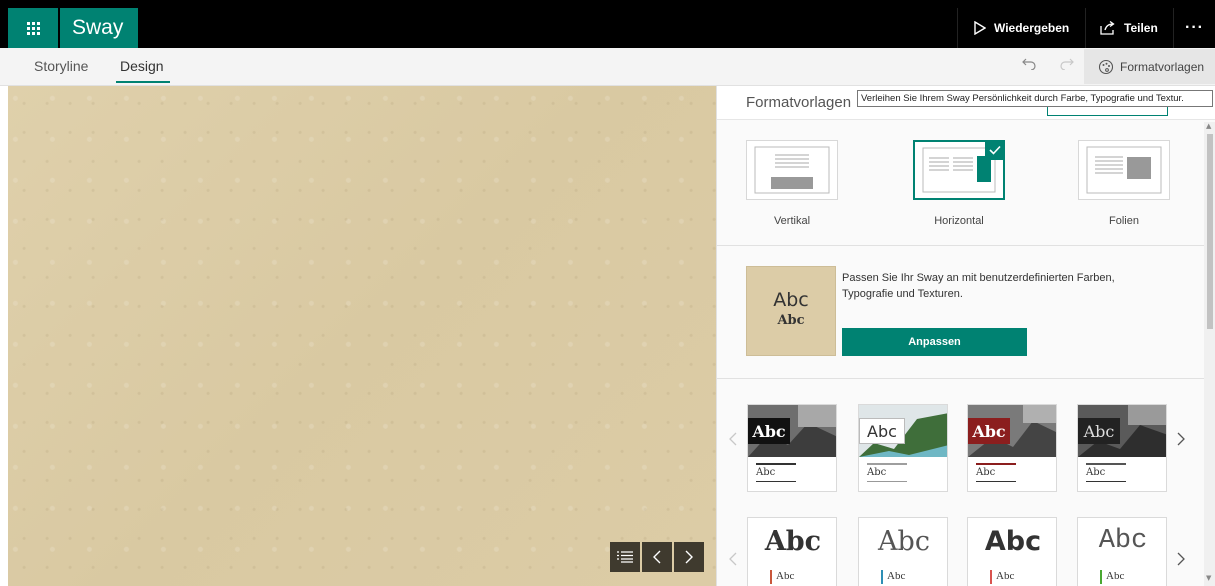 This screenshot has width=1215, height=586. Describe the element at coordinates (1032, 28) in the screenshot. I see `play-label: Wiedergeben` at that location.